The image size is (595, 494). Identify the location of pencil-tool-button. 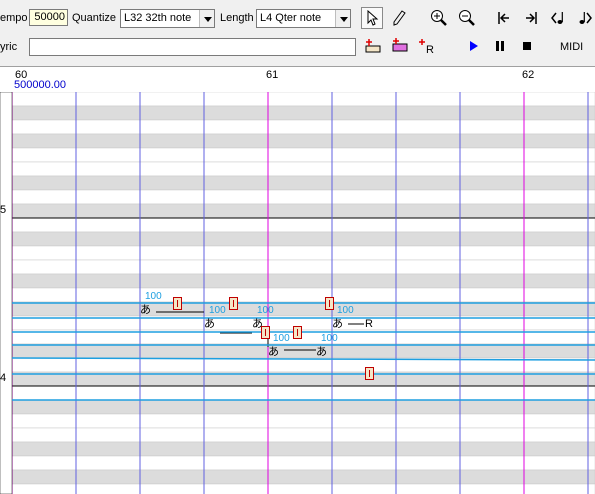
(399, 18).